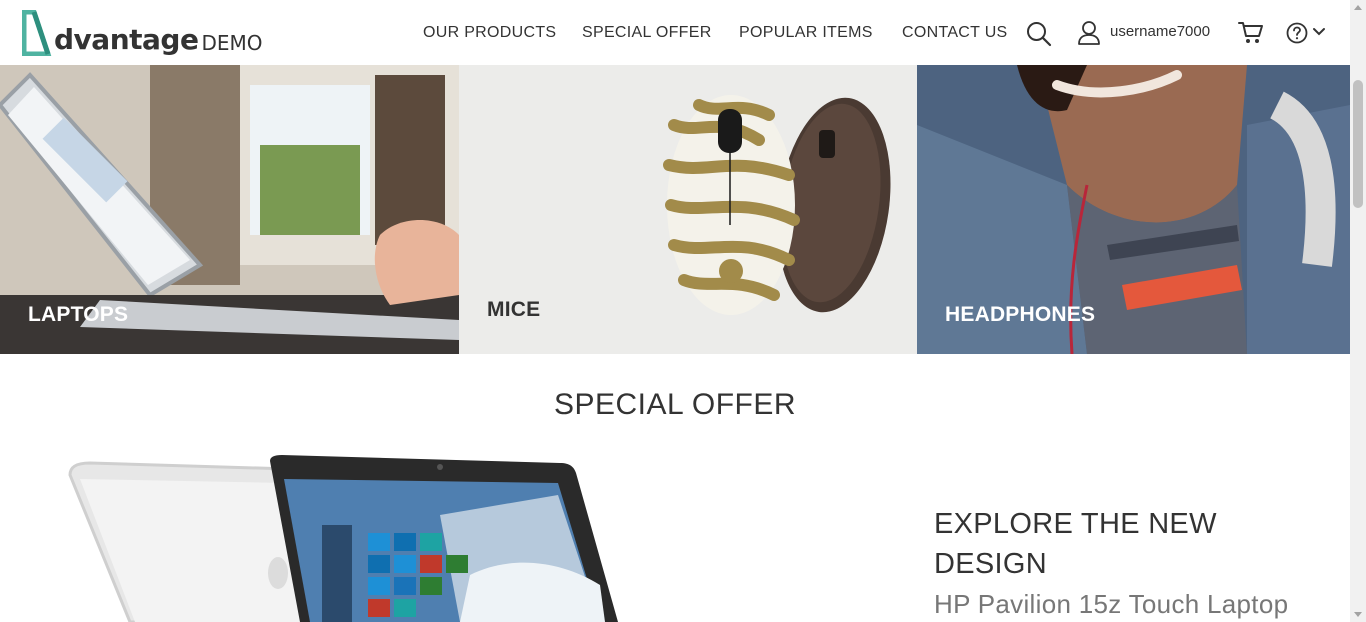 Image resolution: width=1366 pixels, height=622 pixels. Describe the element at coordinates (1160, 31) in the screenshot. I see `username-label: username7000` at that location.